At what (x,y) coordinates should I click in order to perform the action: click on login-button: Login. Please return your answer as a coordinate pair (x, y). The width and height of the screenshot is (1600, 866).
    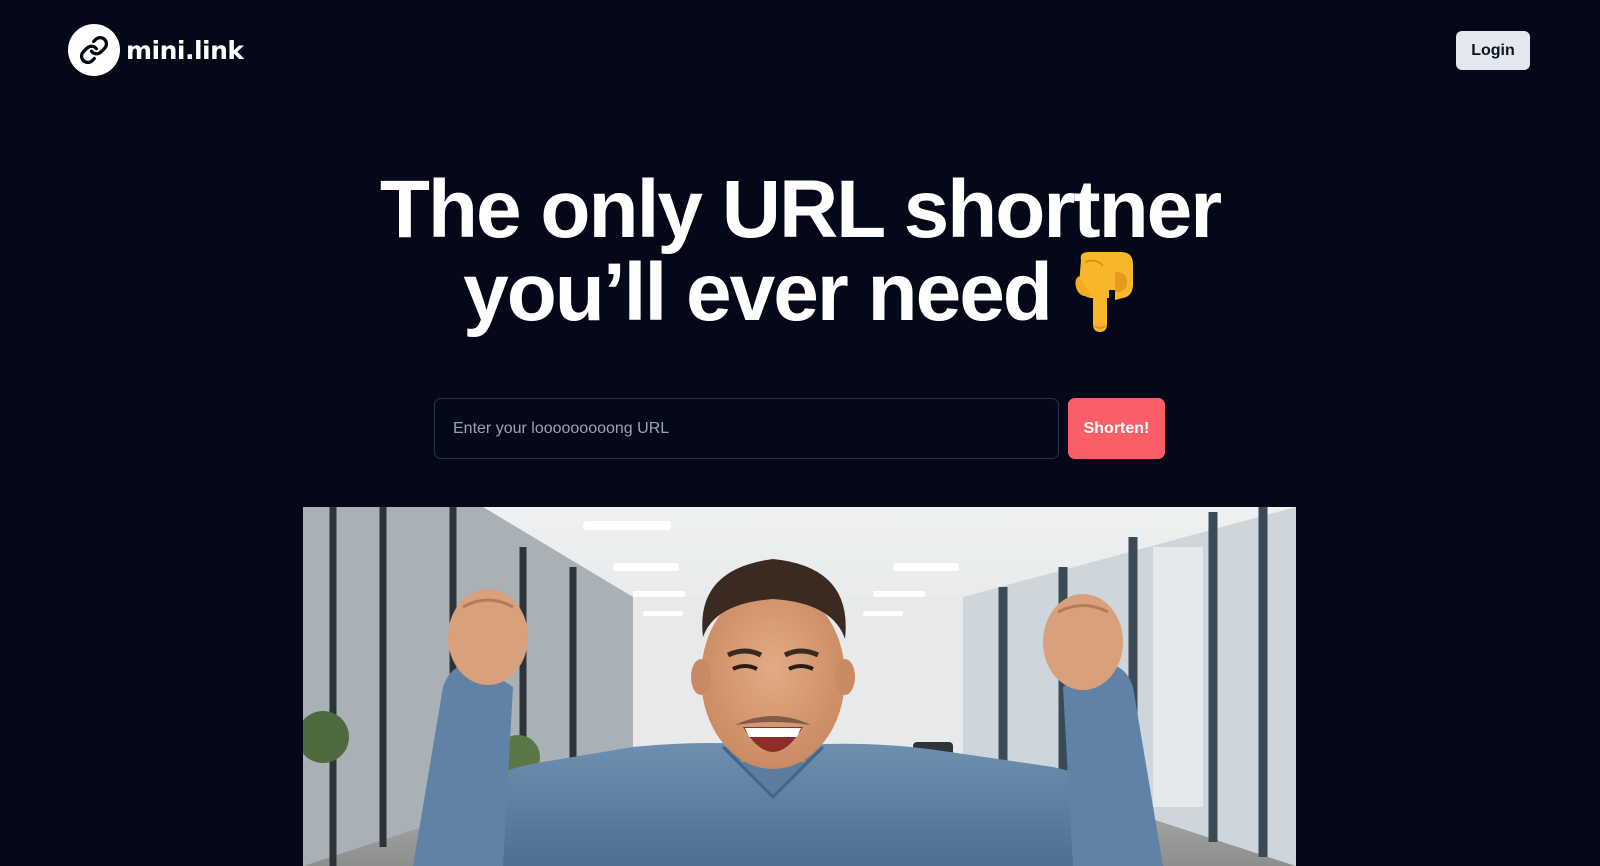
    Looking at the image, I should click on (1493, 50).